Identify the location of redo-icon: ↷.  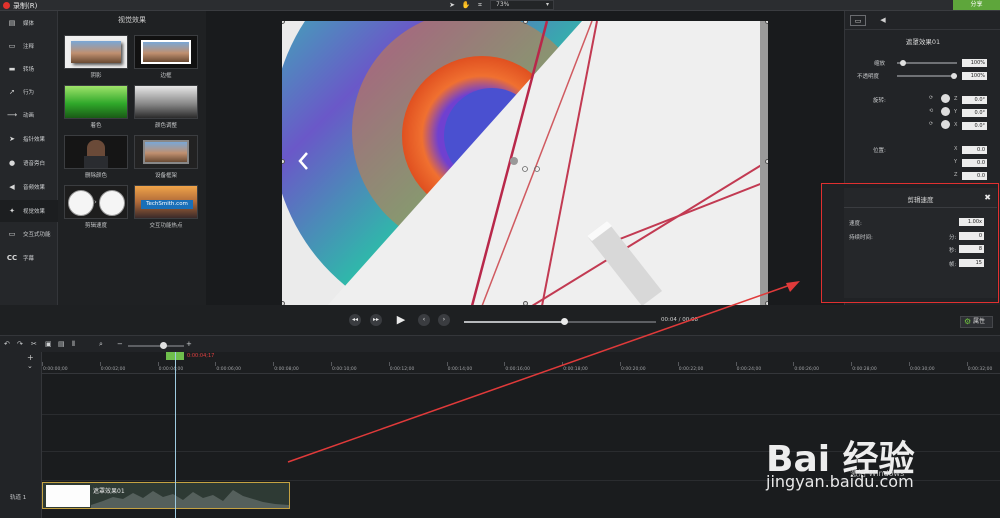
(20, 344).